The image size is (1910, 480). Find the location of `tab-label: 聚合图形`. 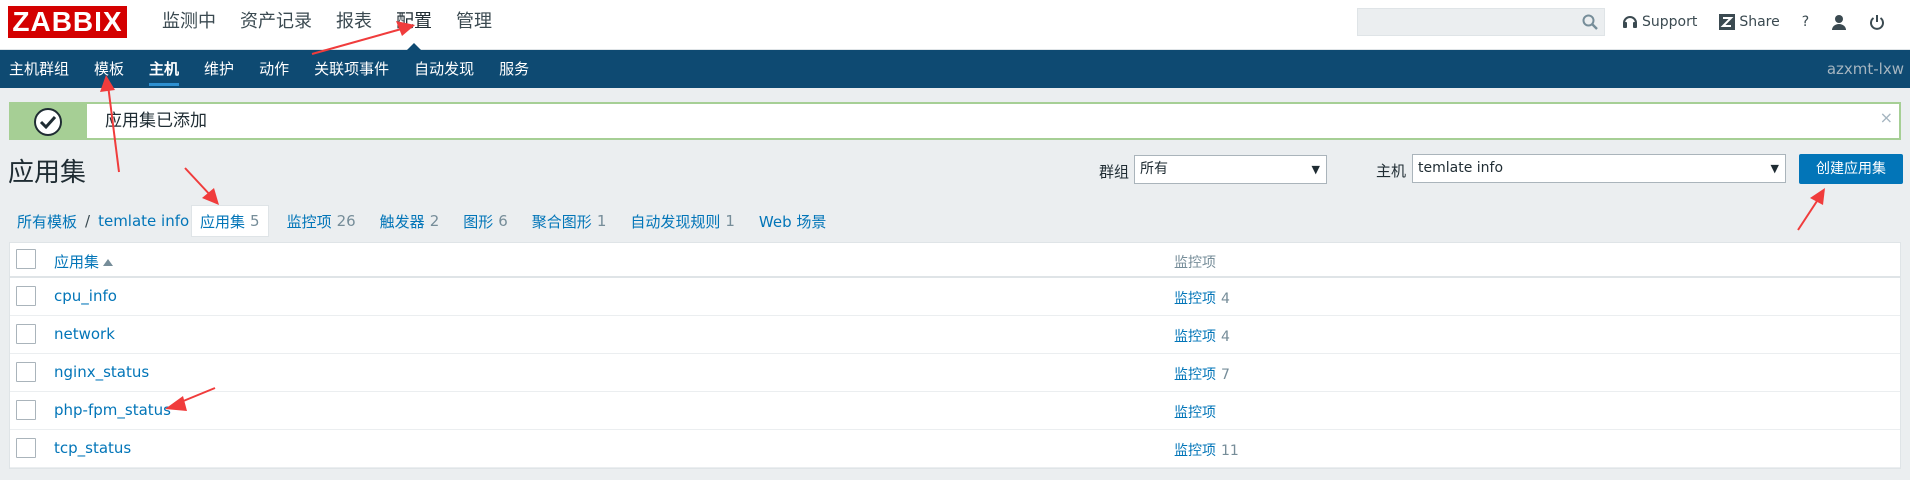

tab-label: 聚合图形 is located at coordinates (561, 221).